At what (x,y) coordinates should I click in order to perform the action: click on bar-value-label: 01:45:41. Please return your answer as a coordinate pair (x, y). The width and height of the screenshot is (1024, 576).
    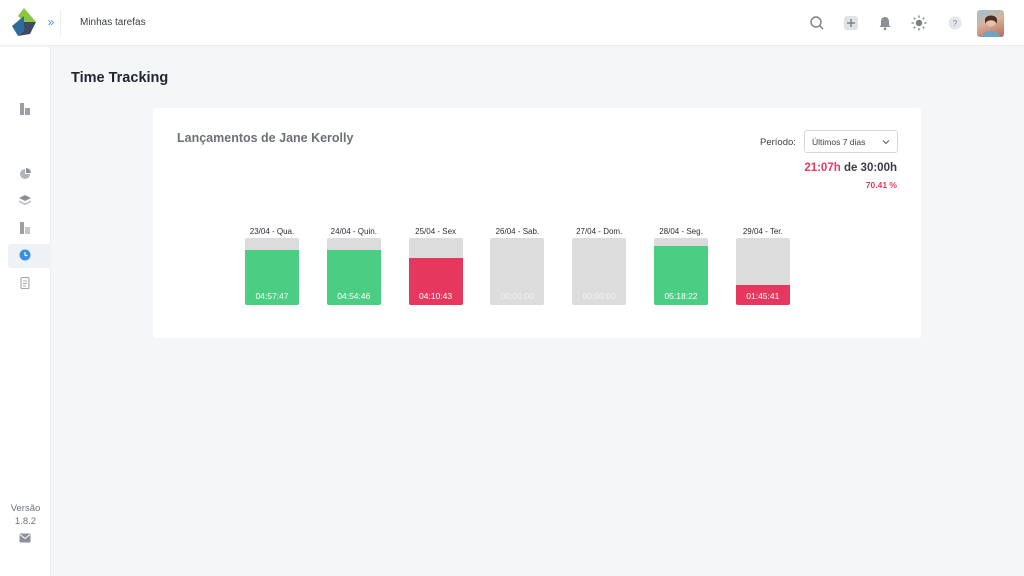
    Looking at the image, I should click on (763, 296).